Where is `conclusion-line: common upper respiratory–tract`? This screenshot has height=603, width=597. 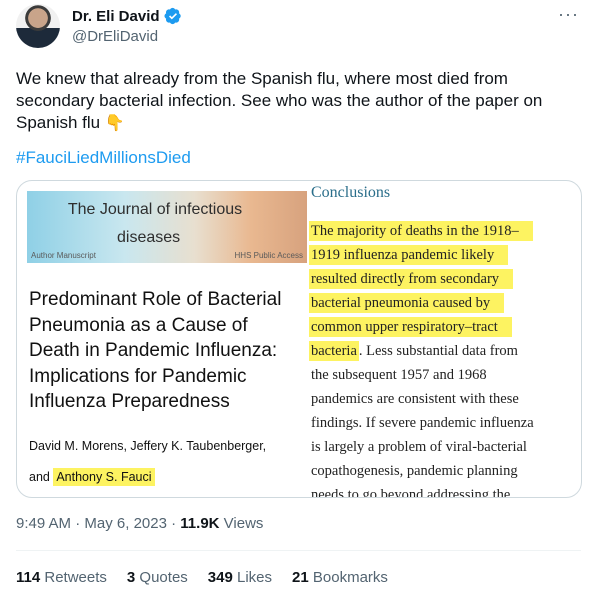
conclusion-line: common upper respiratory–tract is located at coordinates (410, 327).